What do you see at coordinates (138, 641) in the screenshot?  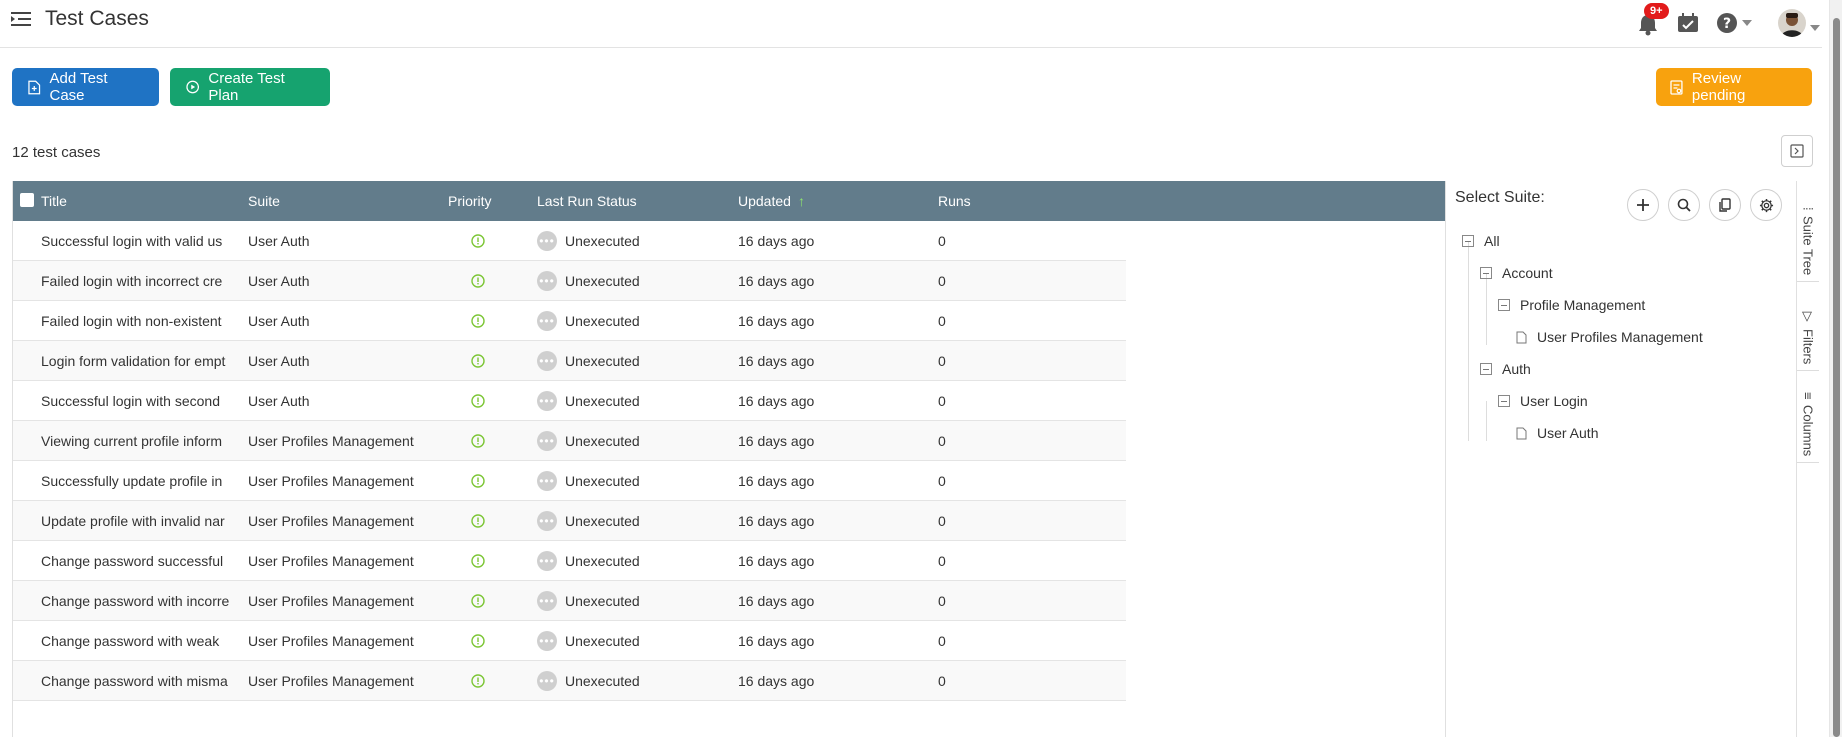 I see `row-title: Change password with weak` at bounding box center [138, 641].